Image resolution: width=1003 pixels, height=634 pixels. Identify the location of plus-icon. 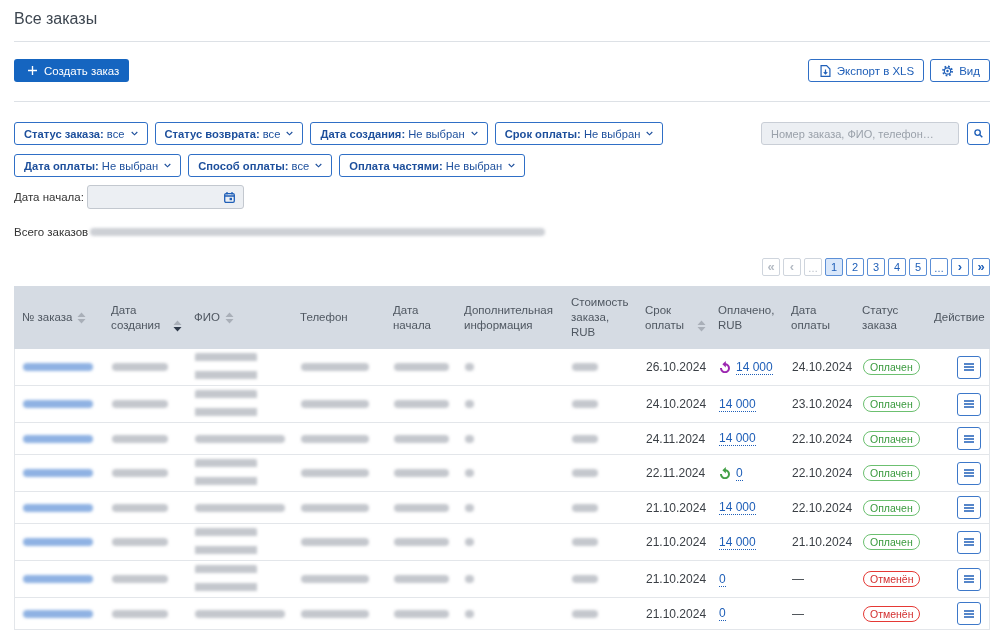
(32, 70).